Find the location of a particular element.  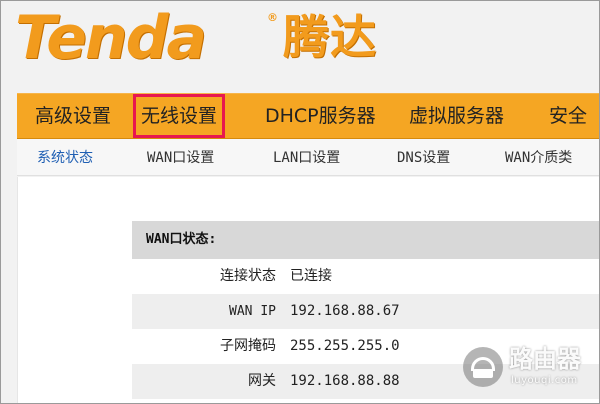

nav-dhcp-server: DHCP服务器 is located at coordinates (320, 116).